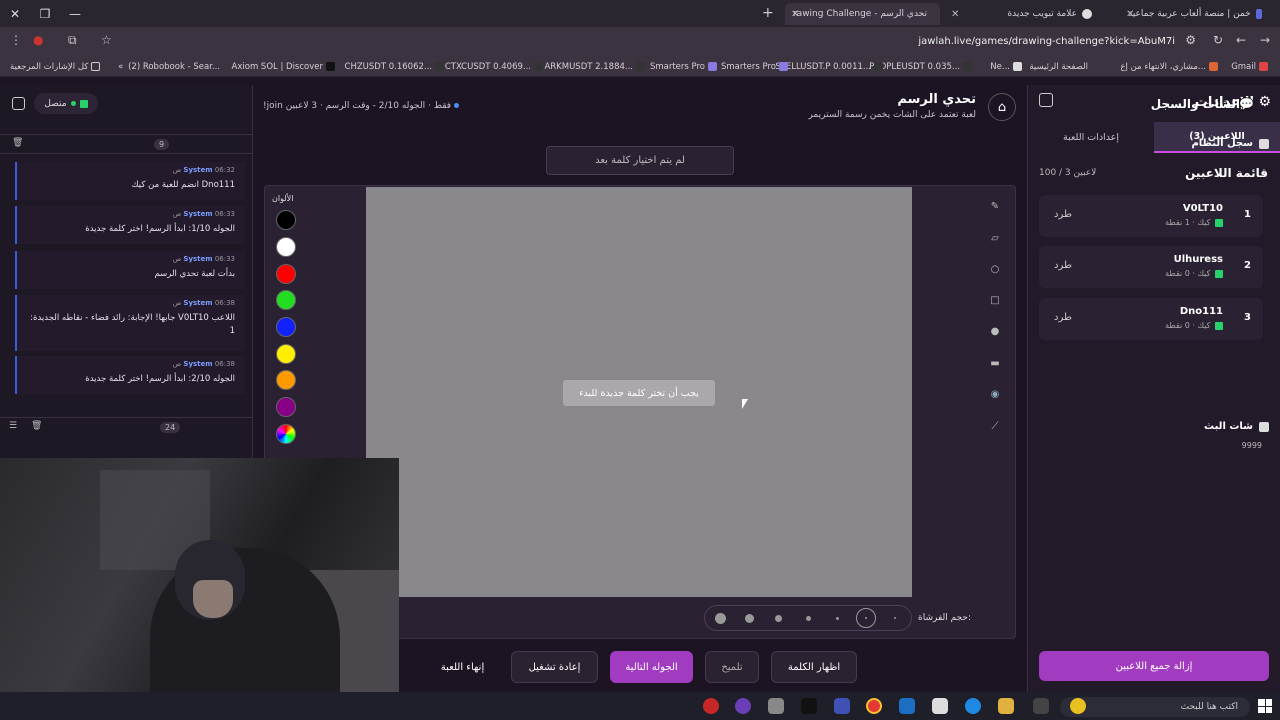  I want to click on player-row: 1 V0LT10 كيك · 1 نقطة طرد, so click(1151, 216).